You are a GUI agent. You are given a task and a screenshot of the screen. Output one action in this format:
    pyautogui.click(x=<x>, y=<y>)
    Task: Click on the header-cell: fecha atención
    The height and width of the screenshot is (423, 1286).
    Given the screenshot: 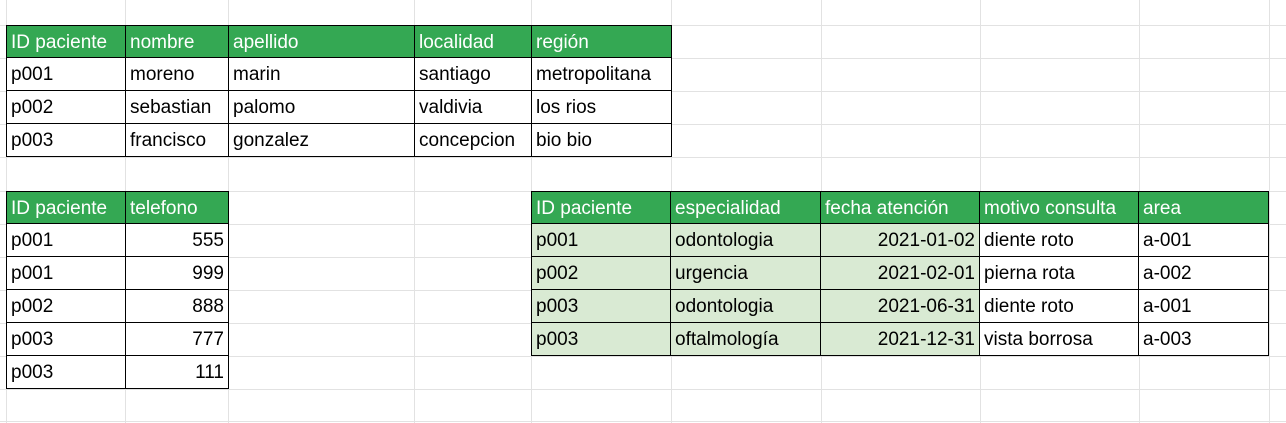 What is the action you would take?
    pyautogui.click(x=900, y=207)
    